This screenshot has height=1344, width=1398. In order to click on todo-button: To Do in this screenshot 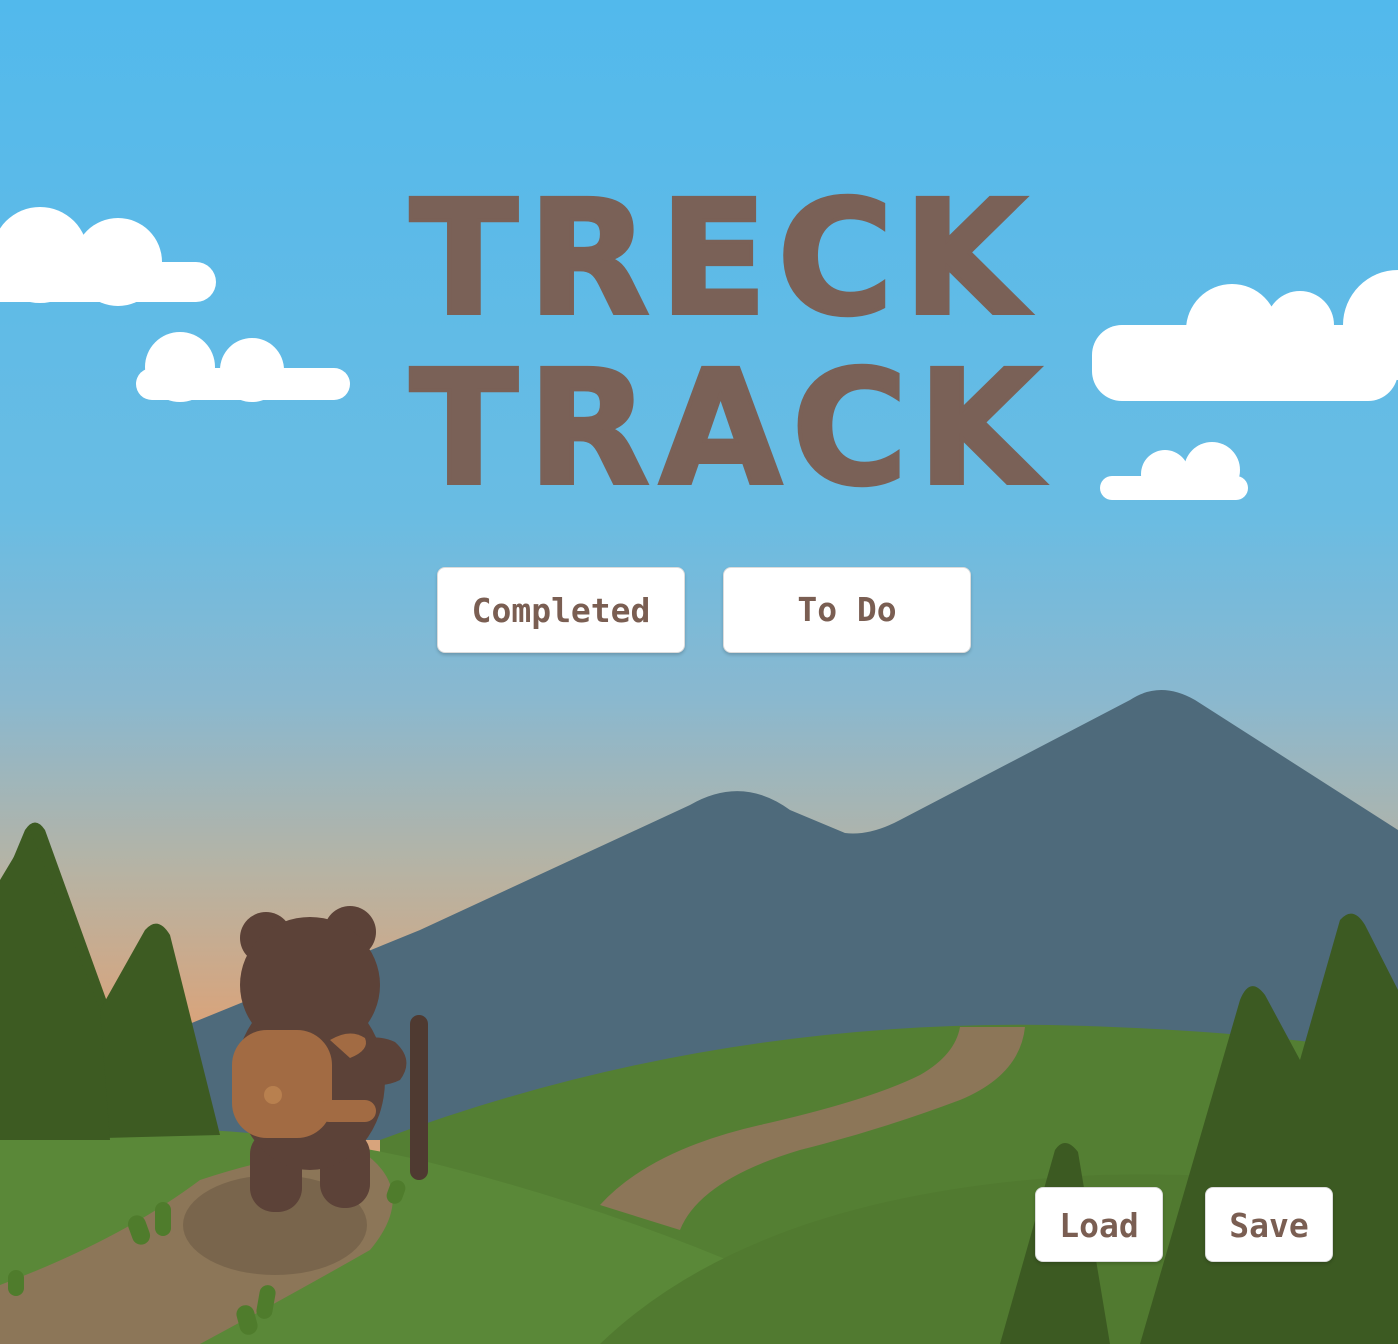, I will do `click(847, 610)`.